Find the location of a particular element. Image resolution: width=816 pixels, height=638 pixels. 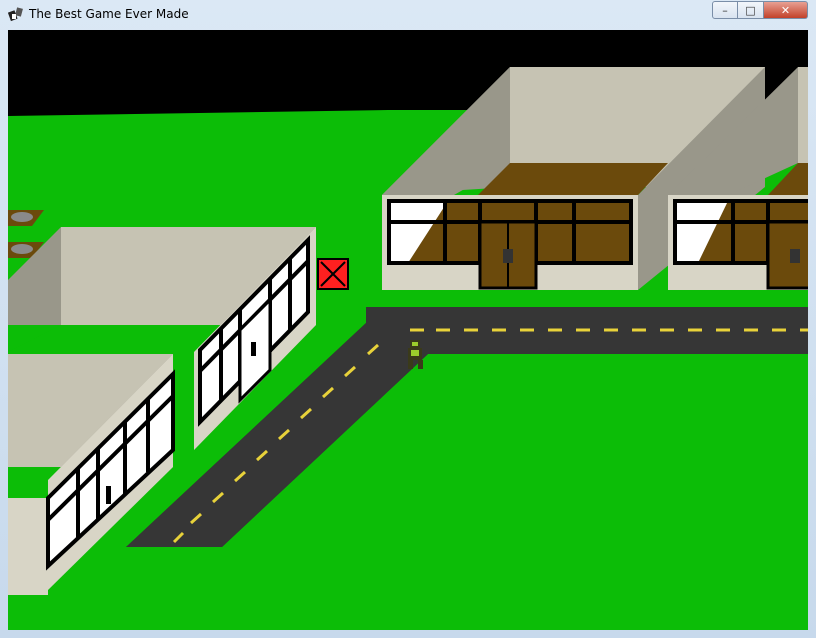

maximize-button: □ is located at coordinates (751, 10).